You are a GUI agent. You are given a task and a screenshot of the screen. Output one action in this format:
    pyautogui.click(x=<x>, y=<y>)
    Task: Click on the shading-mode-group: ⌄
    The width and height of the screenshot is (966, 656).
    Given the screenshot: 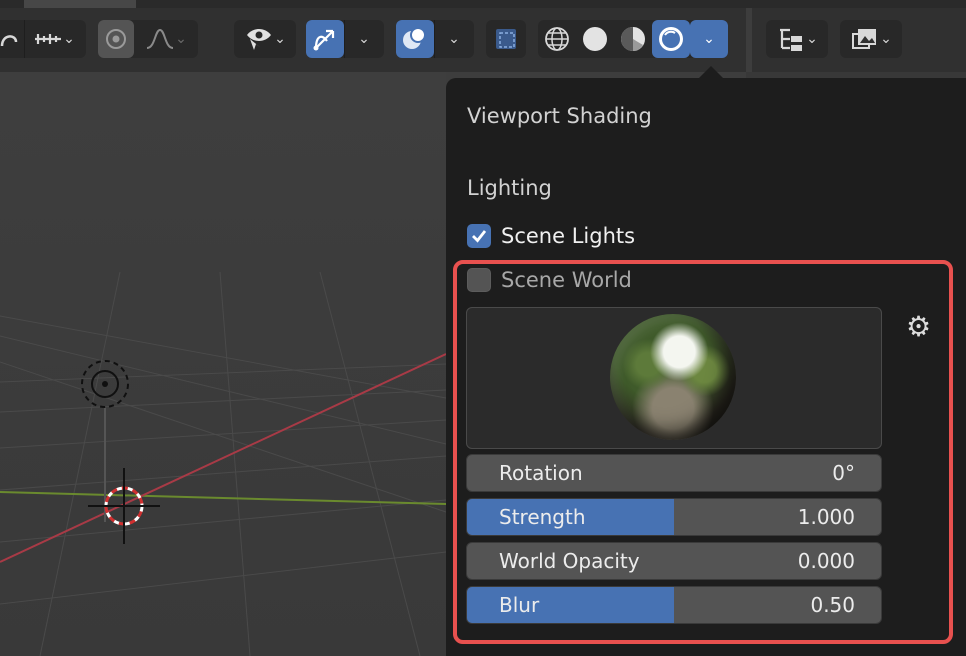 What is the action you would take?
    pyautogui.click(x=633, y=39)
    